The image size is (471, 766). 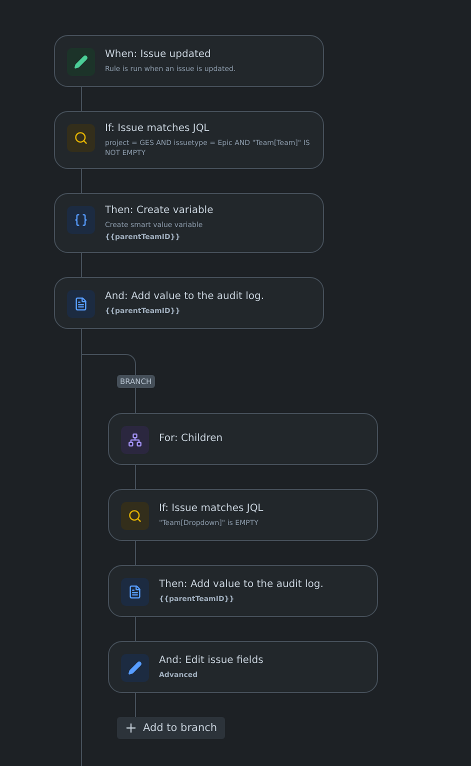 I want to click on hierarchy-tile-icon, so click(x=135, y=440).